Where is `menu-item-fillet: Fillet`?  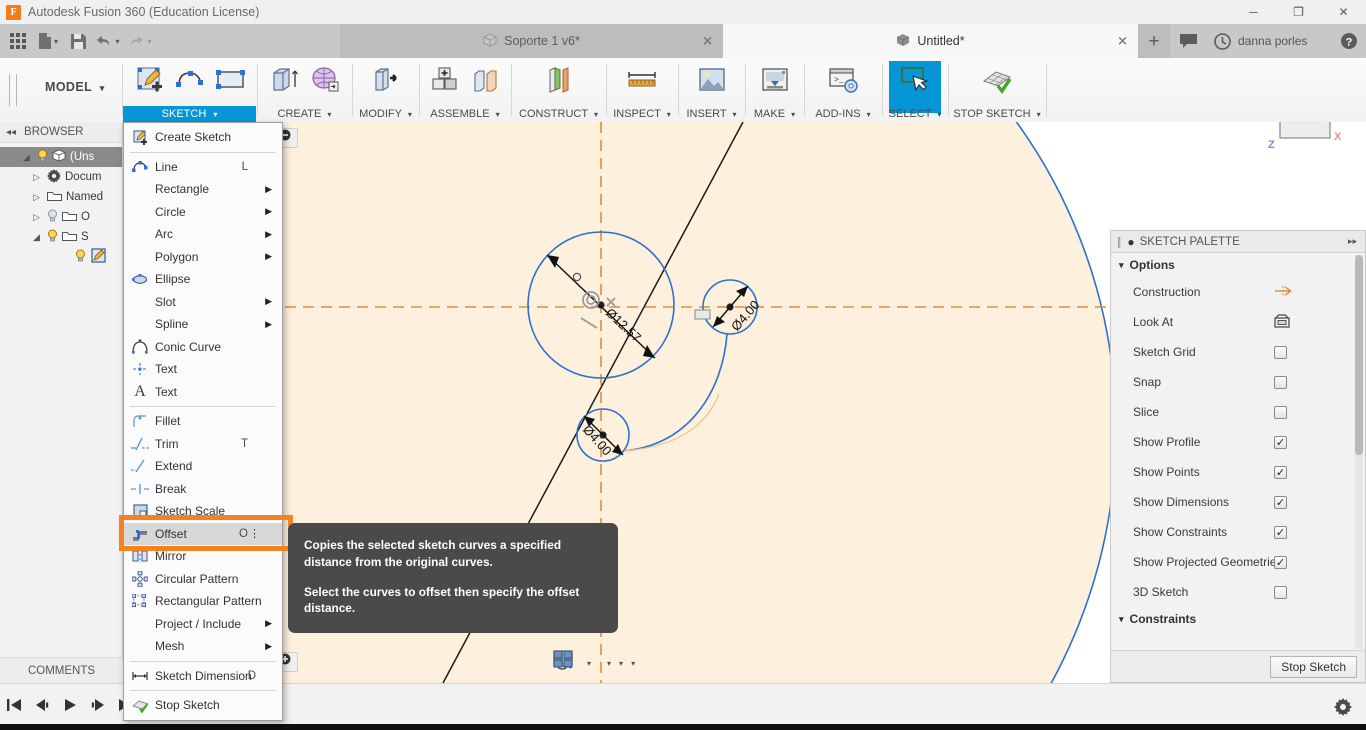
menu-item-fillet: Fillet is located at coordinates (203, 421).